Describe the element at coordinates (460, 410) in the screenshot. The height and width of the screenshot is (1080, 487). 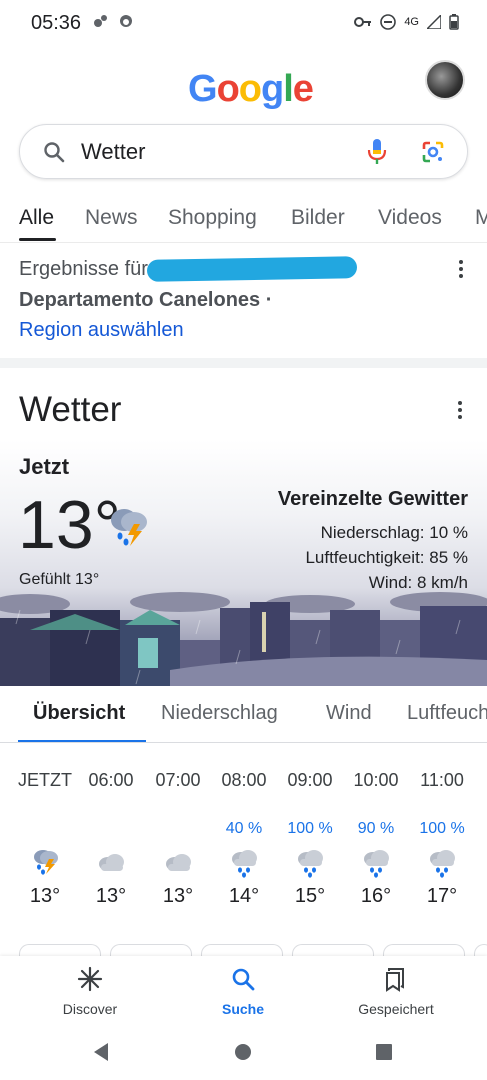
I see `weather-more-icon` at that location.